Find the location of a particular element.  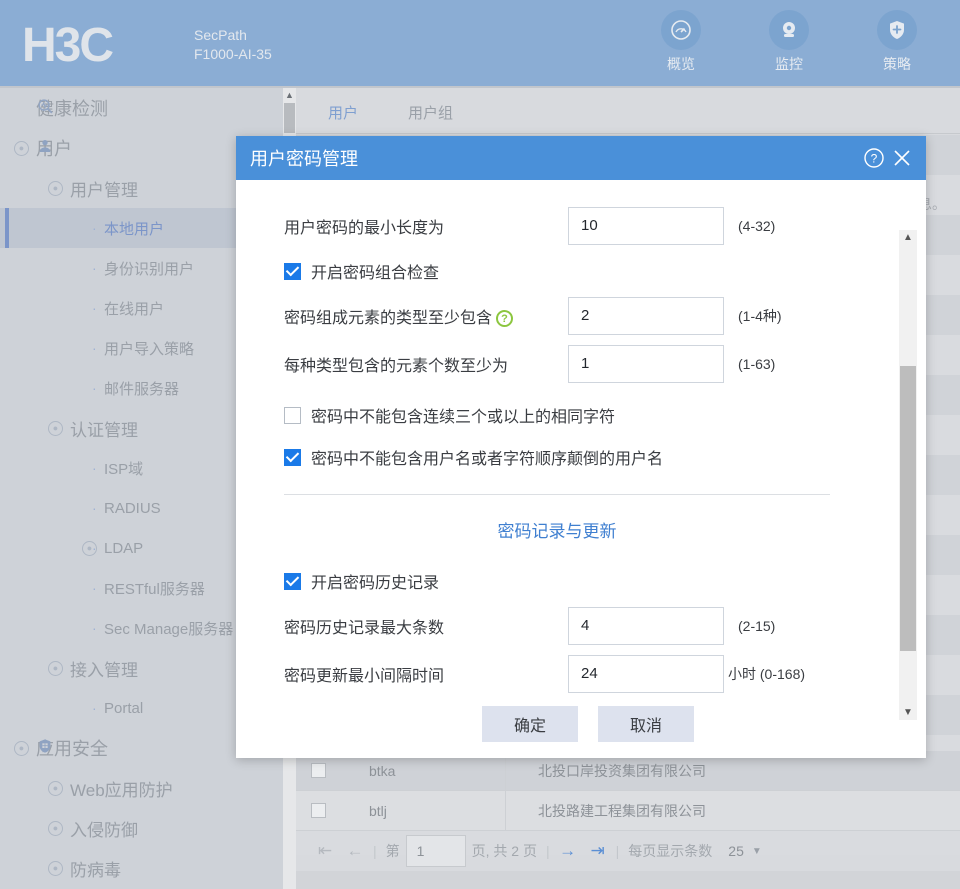

elements-per-type-input: 1 is located at coordinates (646, 364).